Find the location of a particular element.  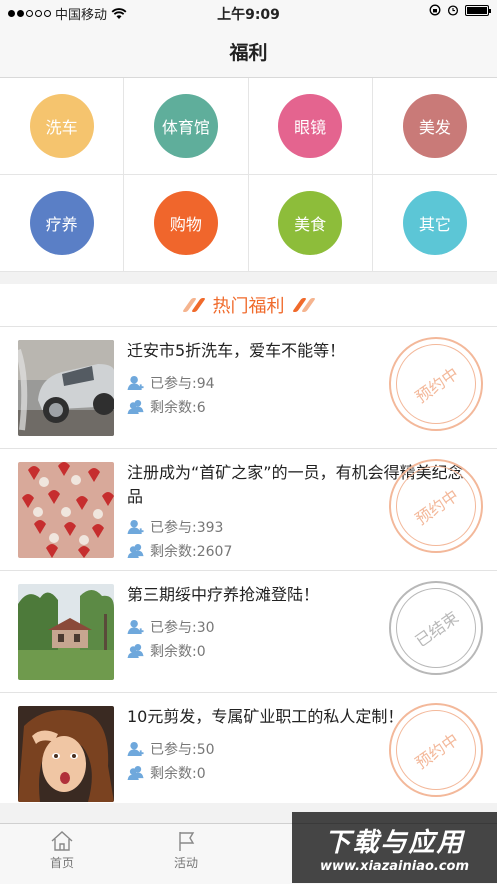

tab-label: 首页 is located at coordinates (61, 863).